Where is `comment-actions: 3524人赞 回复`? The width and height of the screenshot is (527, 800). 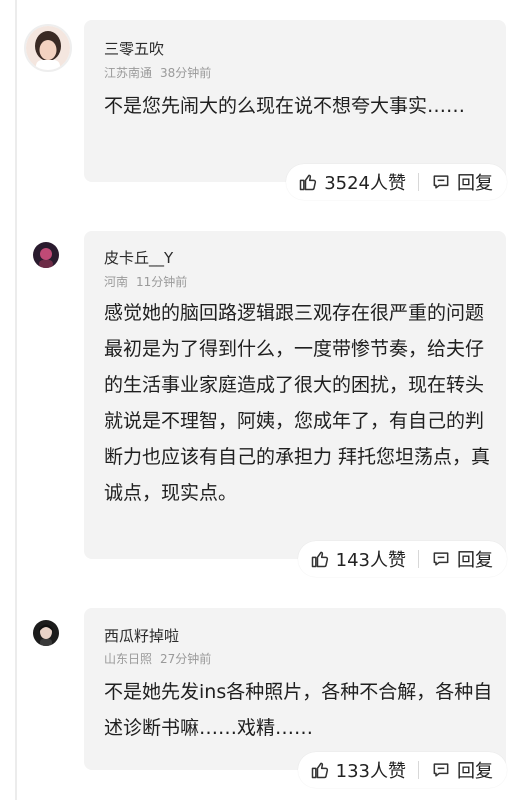 comment-actions: 3524人赞 回复 is located at coordinates (396, 182).